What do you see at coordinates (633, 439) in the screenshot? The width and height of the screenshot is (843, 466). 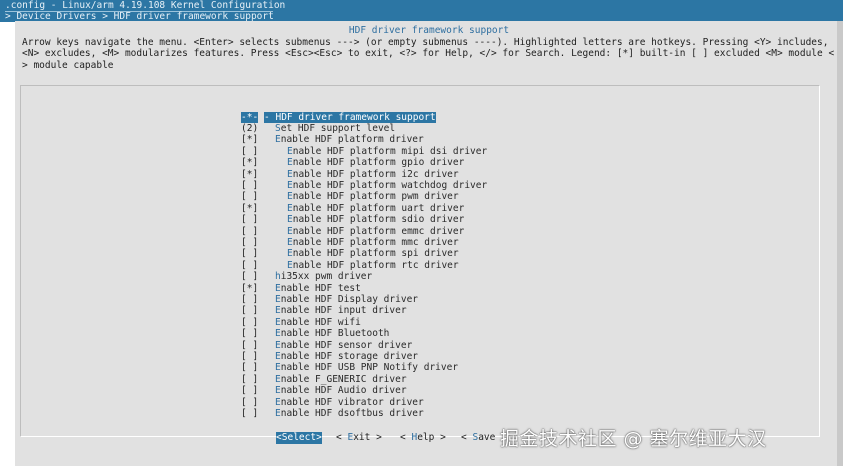 I see `watermark-text: 掘金技术社区 @ 塞尔维亚大汉` at bounding box center [633, 439].